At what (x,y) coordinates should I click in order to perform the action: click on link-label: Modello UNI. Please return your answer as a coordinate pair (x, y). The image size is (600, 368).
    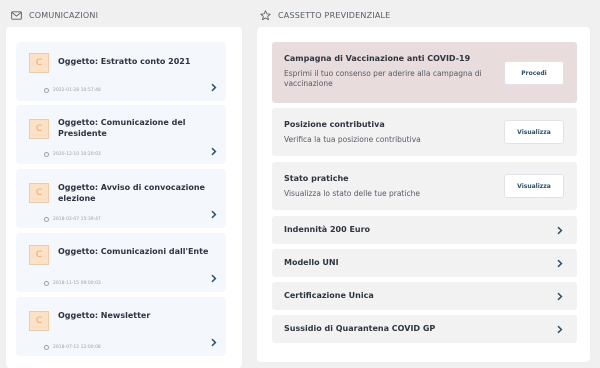
    Looking at the image, I should click on (311, 262).